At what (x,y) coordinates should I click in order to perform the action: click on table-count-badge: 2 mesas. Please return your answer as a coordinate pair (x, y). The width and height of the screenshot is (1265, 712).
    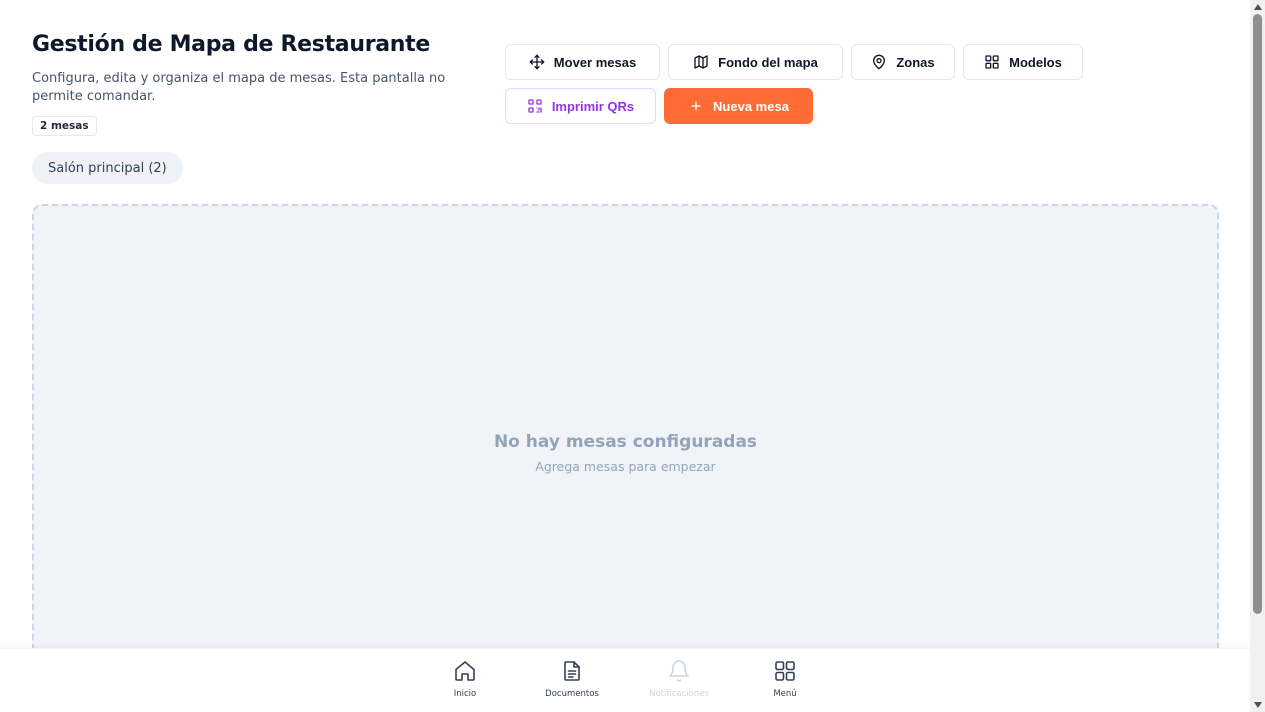
    Looking at the image, I should click on (64, 126).